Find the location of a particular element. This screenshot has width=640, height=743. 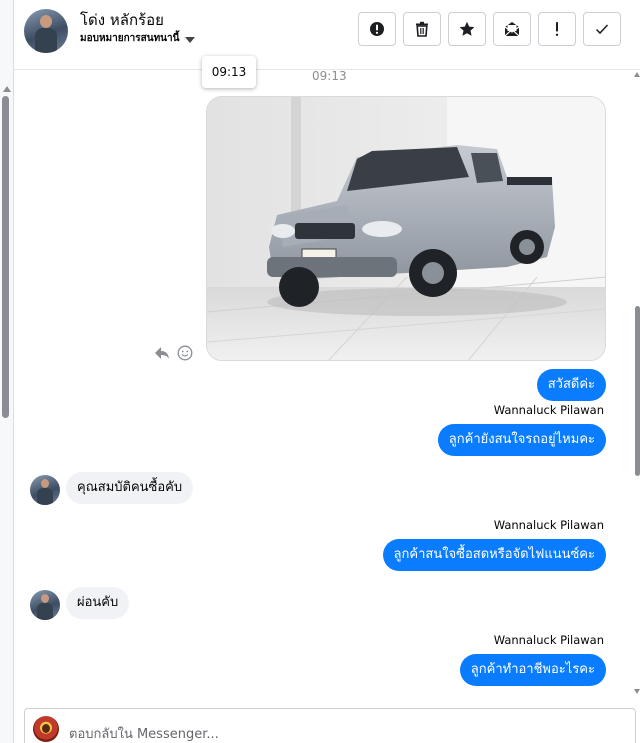

outgoing-message: ลูกค้ายังสนใจรถอยู่ไหมคะ is located at coordinates (521, 440).